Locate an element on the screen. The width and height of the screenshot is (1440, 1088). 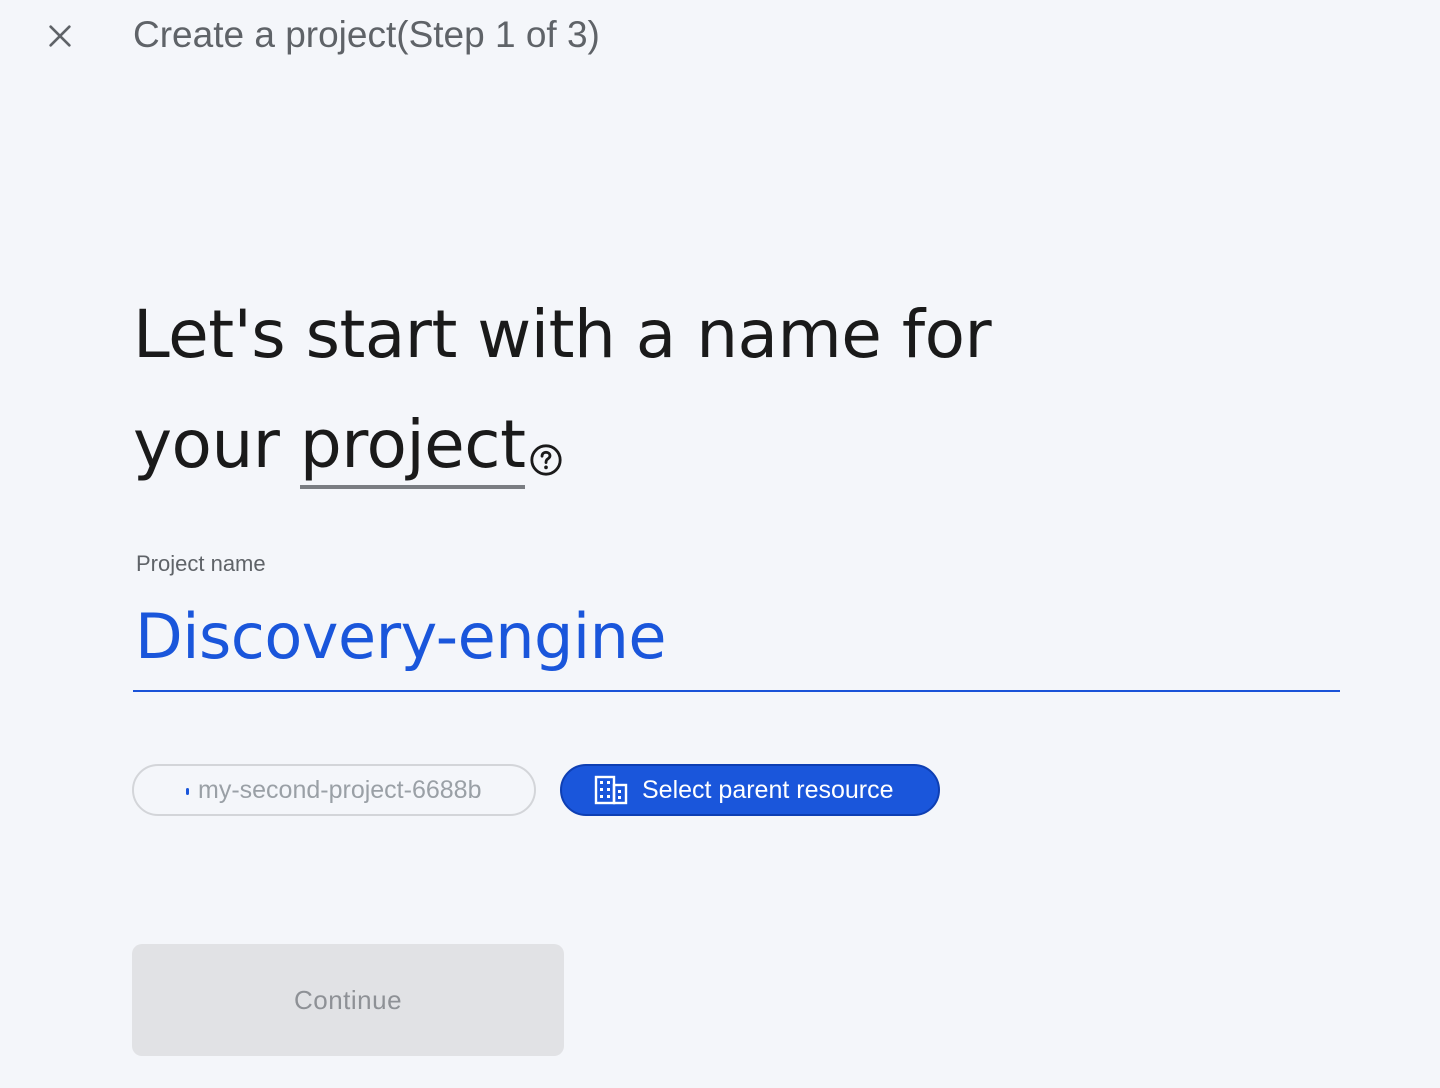
continue-button: Continue is located at coordinates (348, 1000).